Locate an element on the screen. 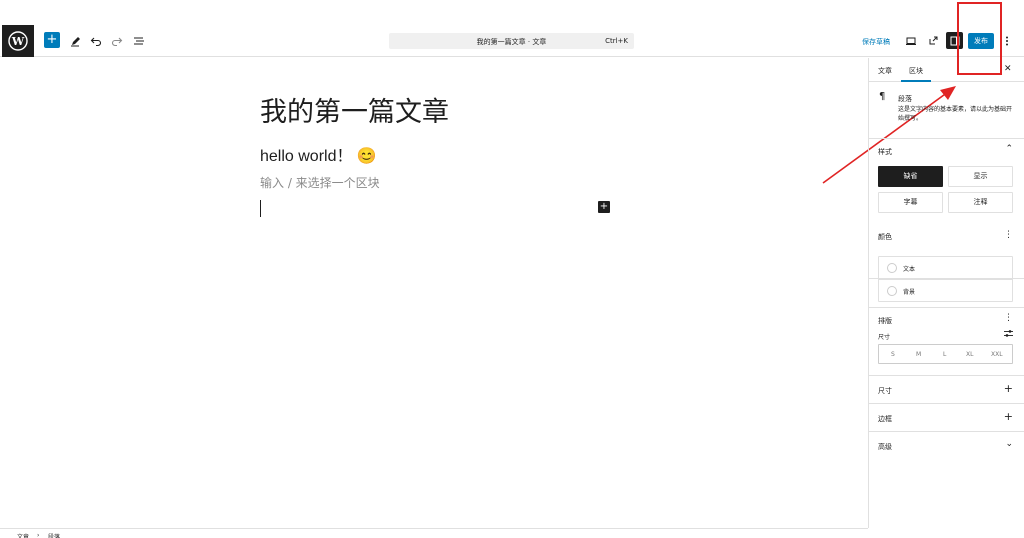 The height and width of the screenshot is (538, 1024). inline-inserter-button: + is located at coordinates (604, 207).